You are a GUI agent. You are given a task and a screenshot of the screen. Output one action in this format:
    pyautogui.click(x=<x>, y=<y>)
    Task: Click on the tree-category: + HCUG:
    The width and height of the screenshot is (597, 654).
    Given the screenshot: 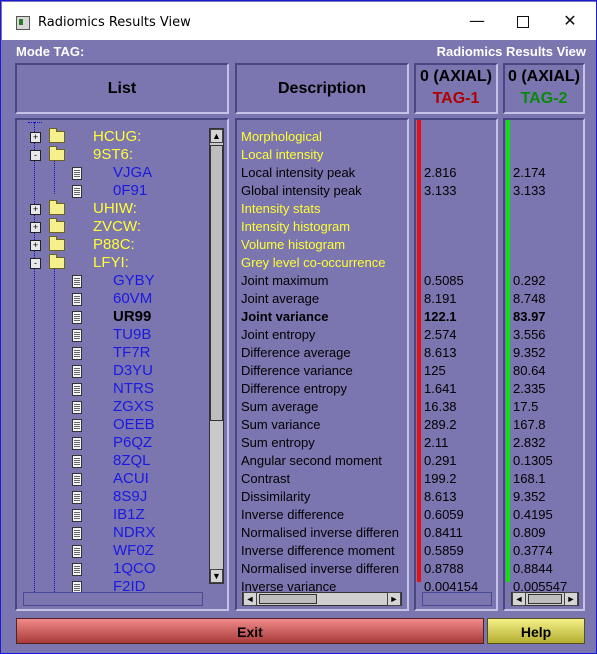 What is the action you would take?
    pyautogui.click(x=112, y=137)
    